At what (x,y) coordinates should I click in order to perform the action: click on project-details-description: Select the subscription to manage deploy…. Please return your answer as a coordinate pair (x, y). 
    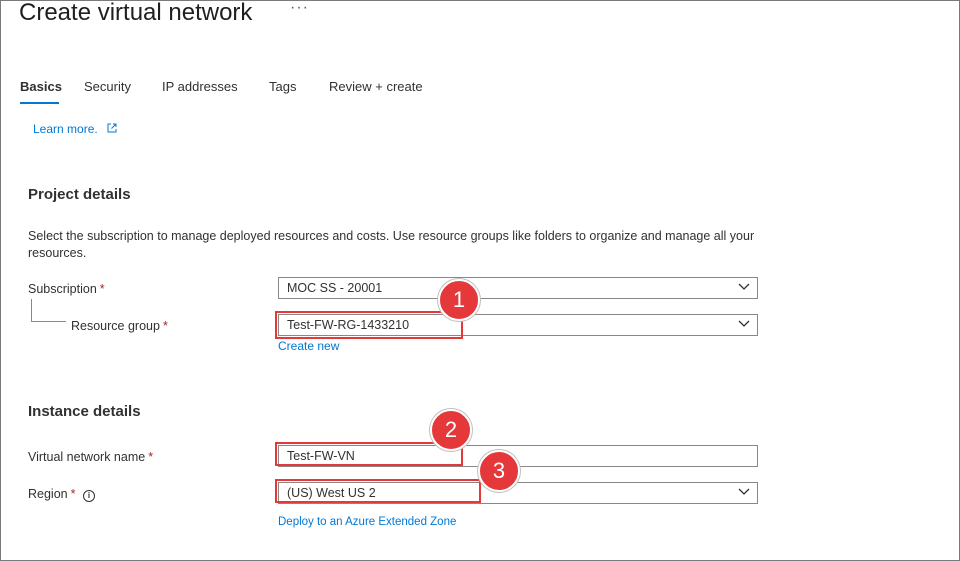
    Looking at the image, I should click on (391, 244).